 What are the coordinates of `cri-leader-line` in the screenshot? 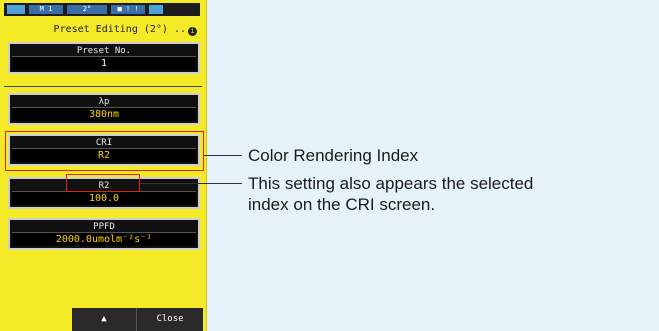 It's located at (223, 155).